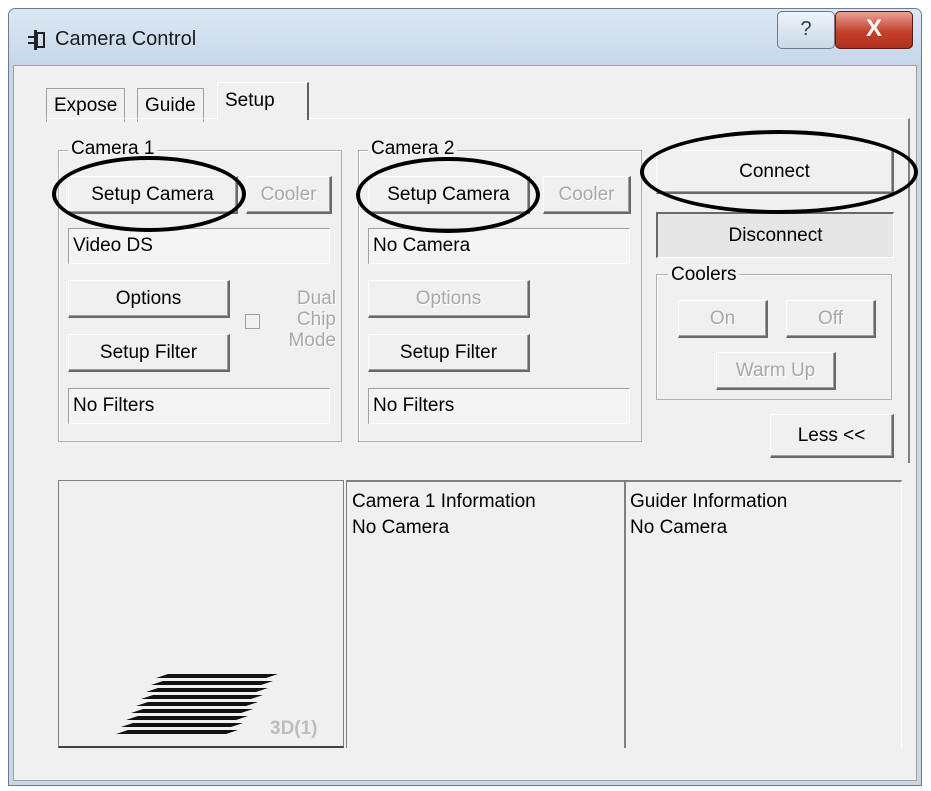 Image resolution: width=931 pixels, height=791 pixels. I want to click on camera2-setup-filter-button: Setup Filter, so click(449, 353).